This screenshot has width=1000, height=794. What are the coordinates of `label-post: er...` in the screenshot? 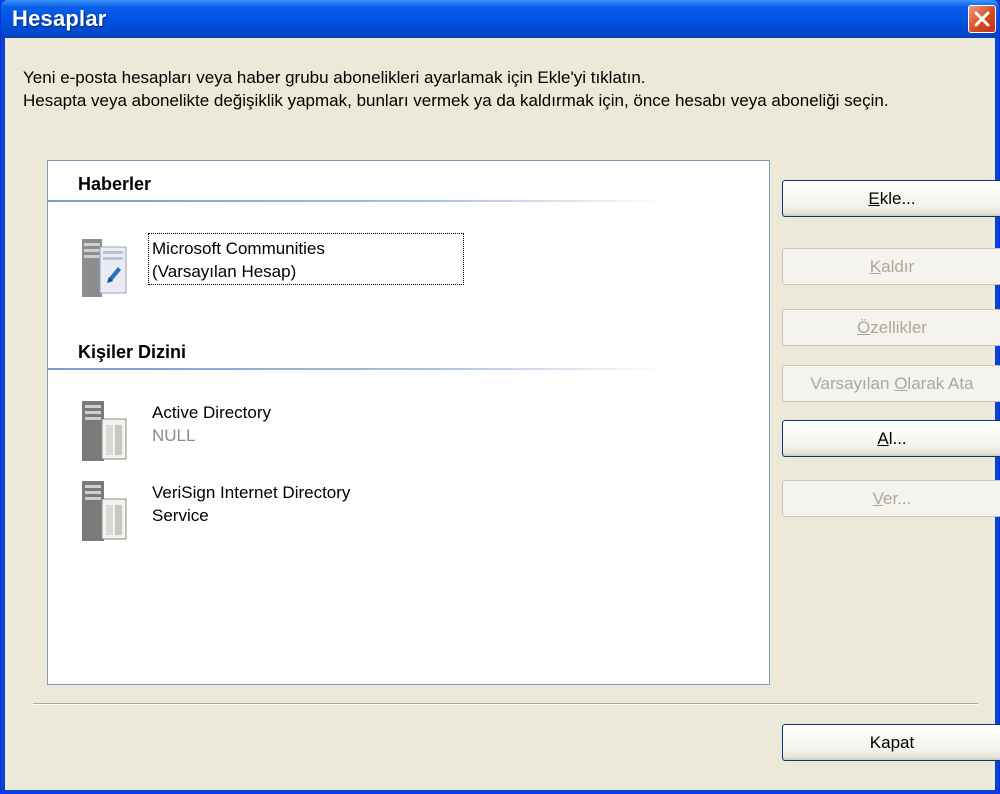 It's located at (897, 498).